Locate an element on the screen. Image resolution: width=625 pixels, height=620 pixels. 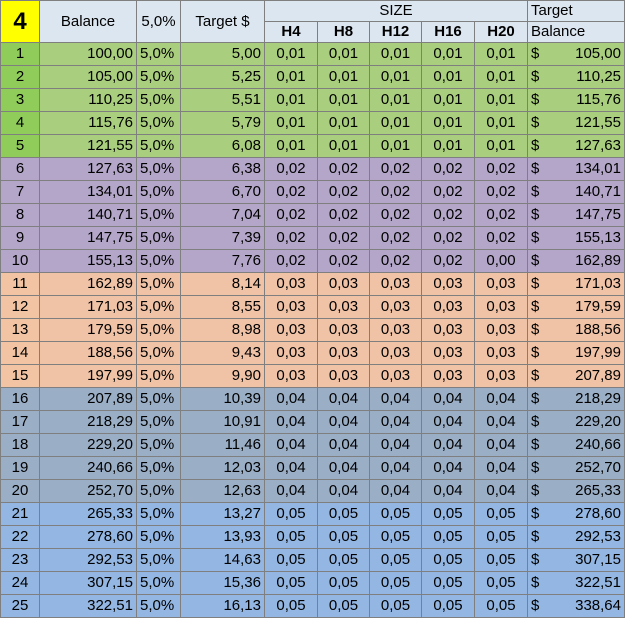
row-number-cell: 2 is located at coordinates (20, 77).